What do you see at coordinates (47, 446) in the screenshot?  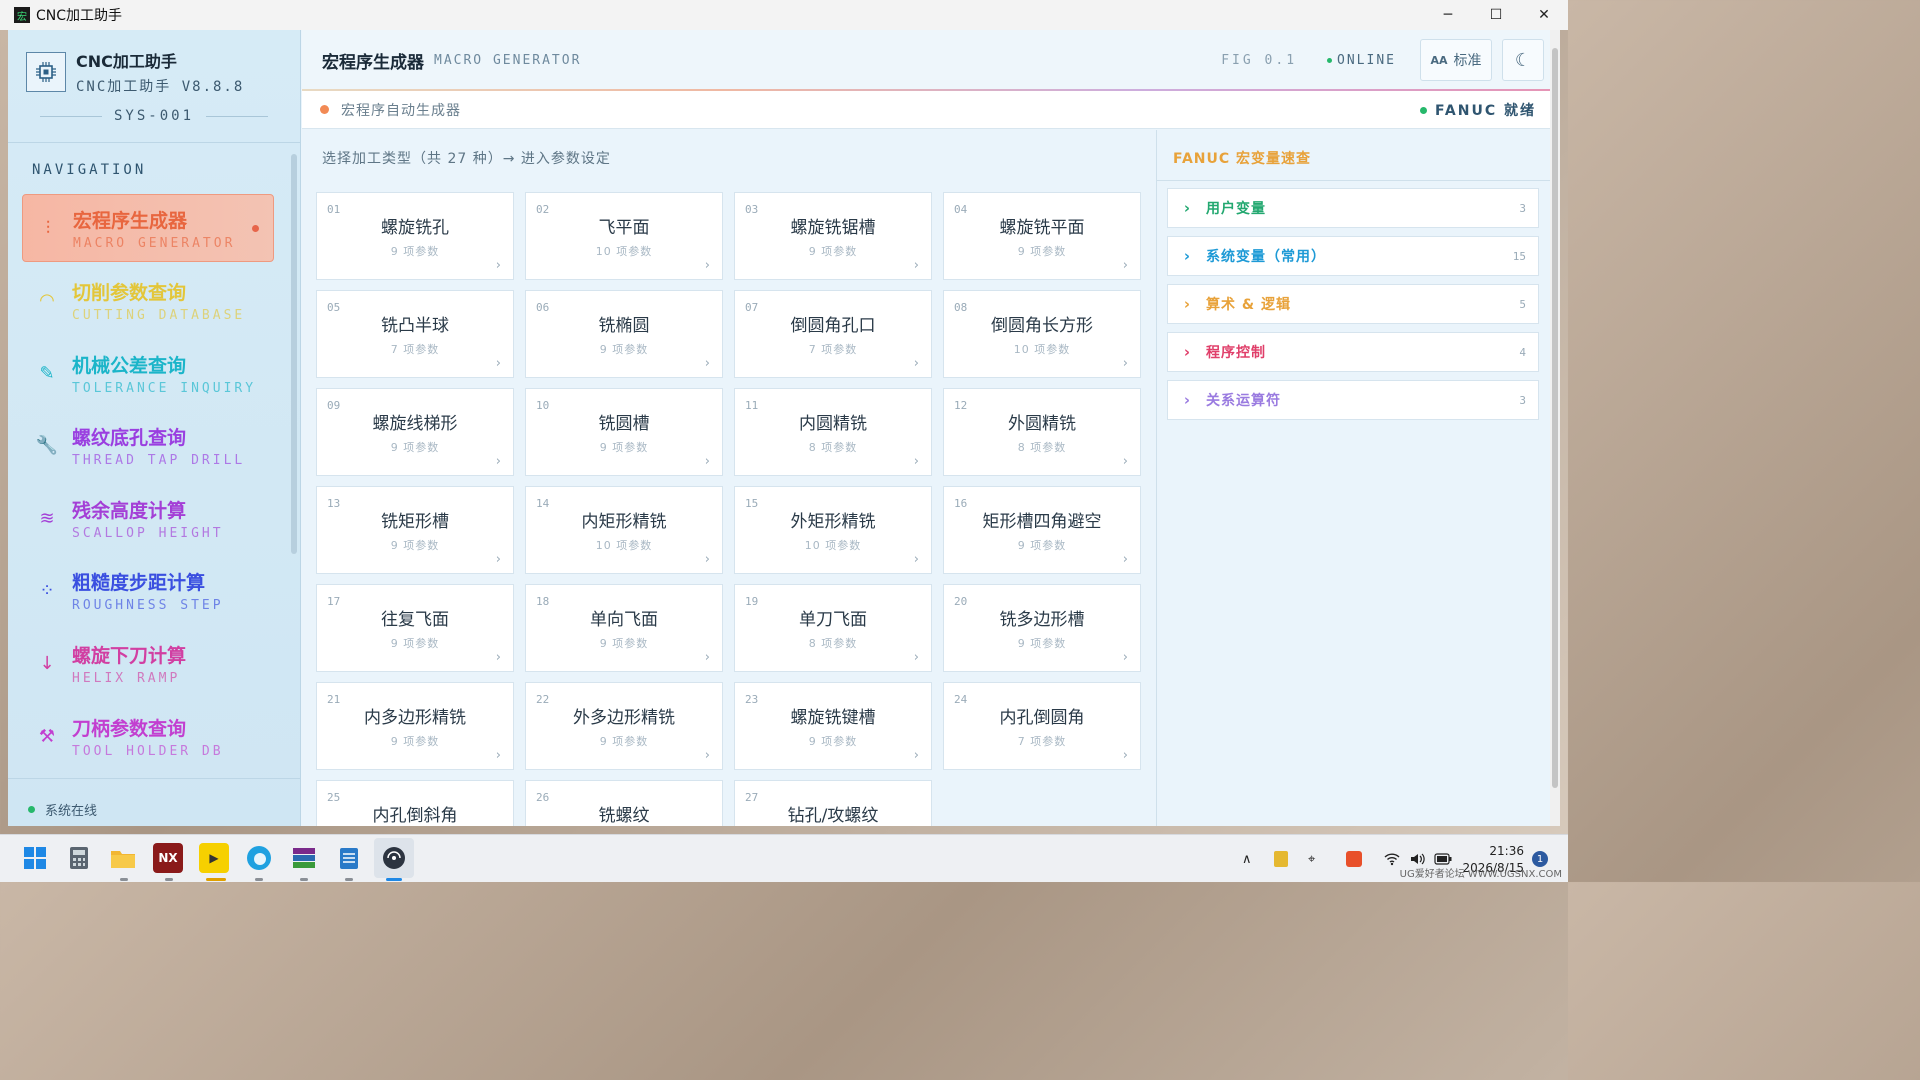 I see `wrench-icon: 🔧` at bounding box center [47, 446].